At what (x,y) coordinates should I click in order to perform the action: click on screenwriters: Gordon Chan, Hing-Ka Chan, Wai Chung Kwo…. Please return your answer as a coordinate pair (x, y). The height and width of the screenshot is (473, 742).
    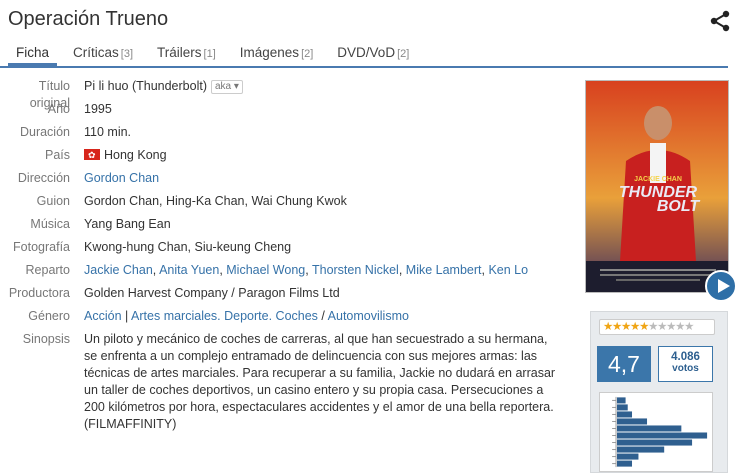
    Looking at the image, I should click on (215, 201).